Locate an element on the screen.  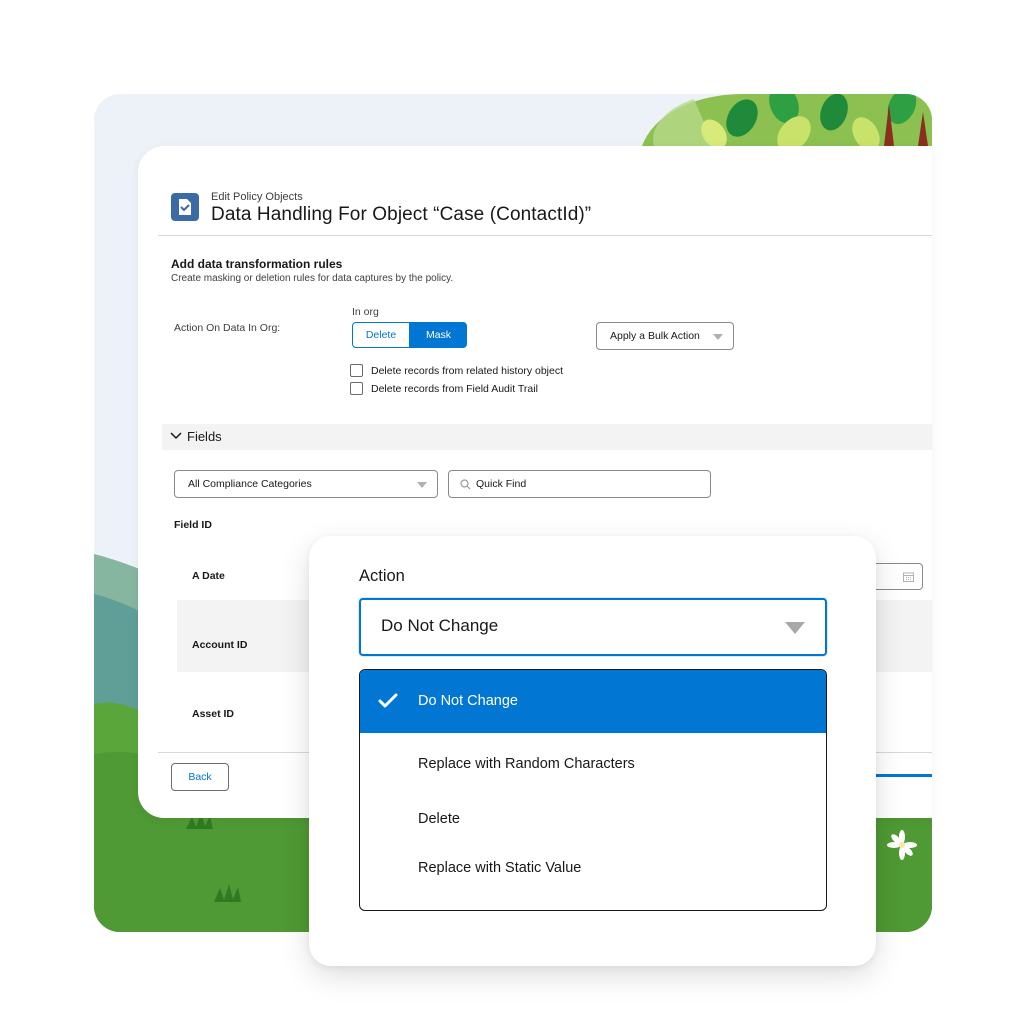
option-replace-static-value: Replace with Static Value is located at coordinates (593, 868).